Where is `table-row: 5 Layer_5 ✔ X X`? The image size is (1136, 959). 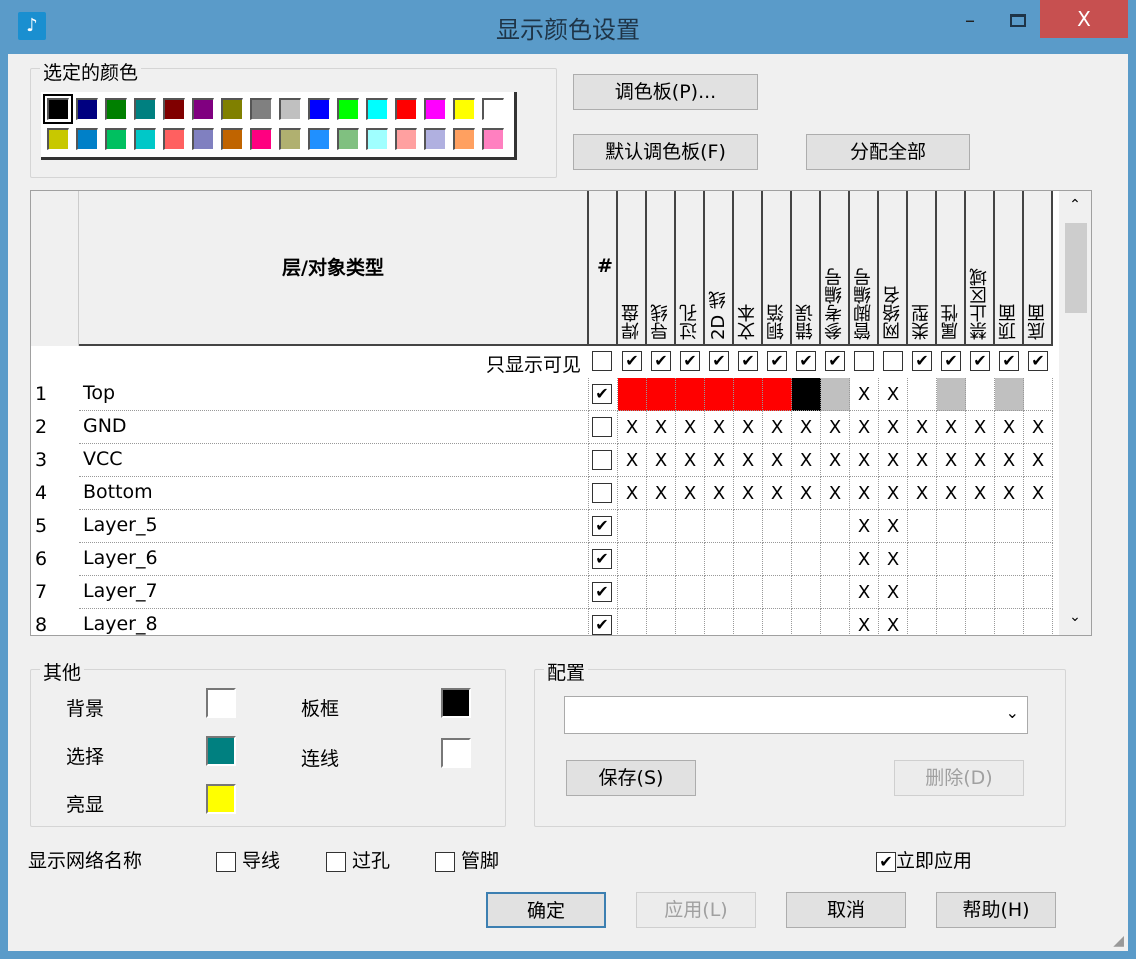 table-row: 5 Layer_5 ✔ X X is located at coordinates (545, 526).